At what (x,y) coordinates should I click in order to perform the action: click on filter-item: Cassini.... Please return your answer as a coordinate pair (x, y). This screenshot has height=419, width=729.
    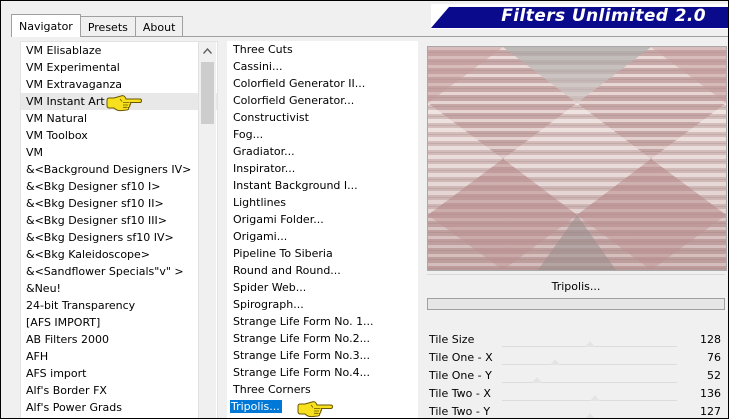
    Looking at the image, I should click on (322, 66).